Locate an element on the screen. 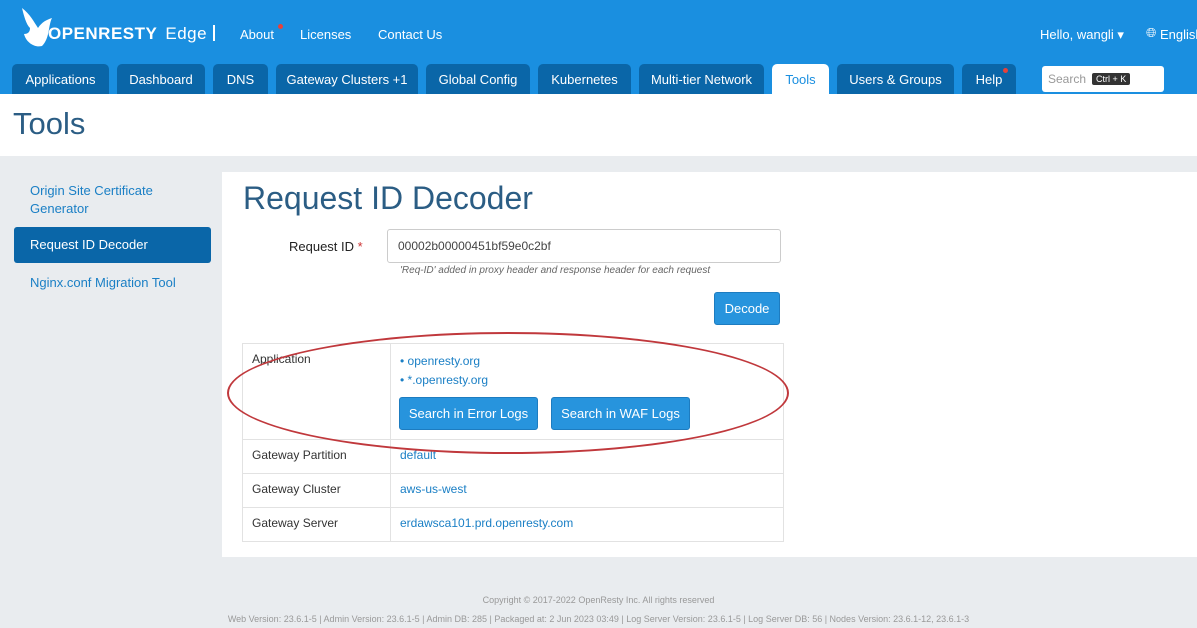 This screenshot has height=628, width=1197. user-greeting: Hello, wangli is located at coordinates (1077, 34).